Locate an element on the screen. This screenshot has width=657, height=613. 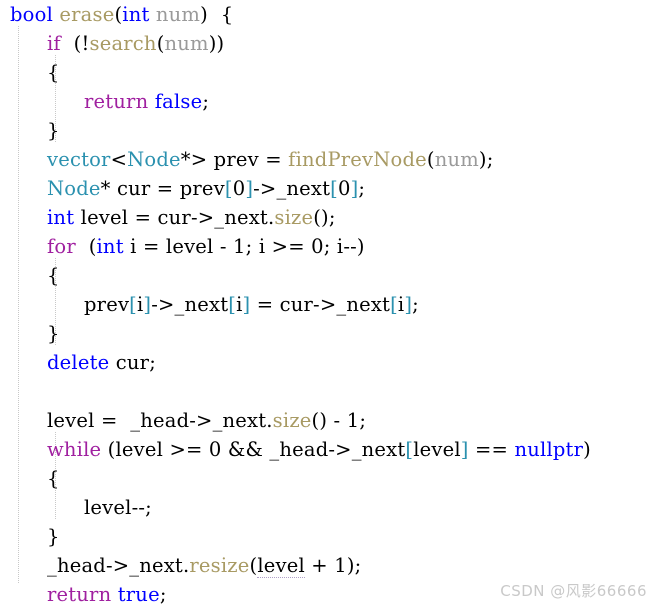
code-line: bool erase(int num) { is located at coordinates (328, 14).